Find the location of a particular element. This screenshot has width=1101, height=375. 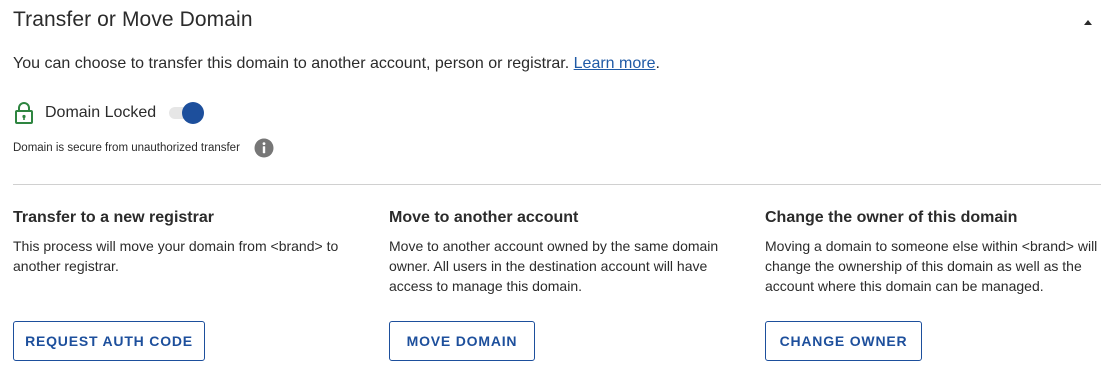

collapse-section-button is located at coordinates (1088, 22).